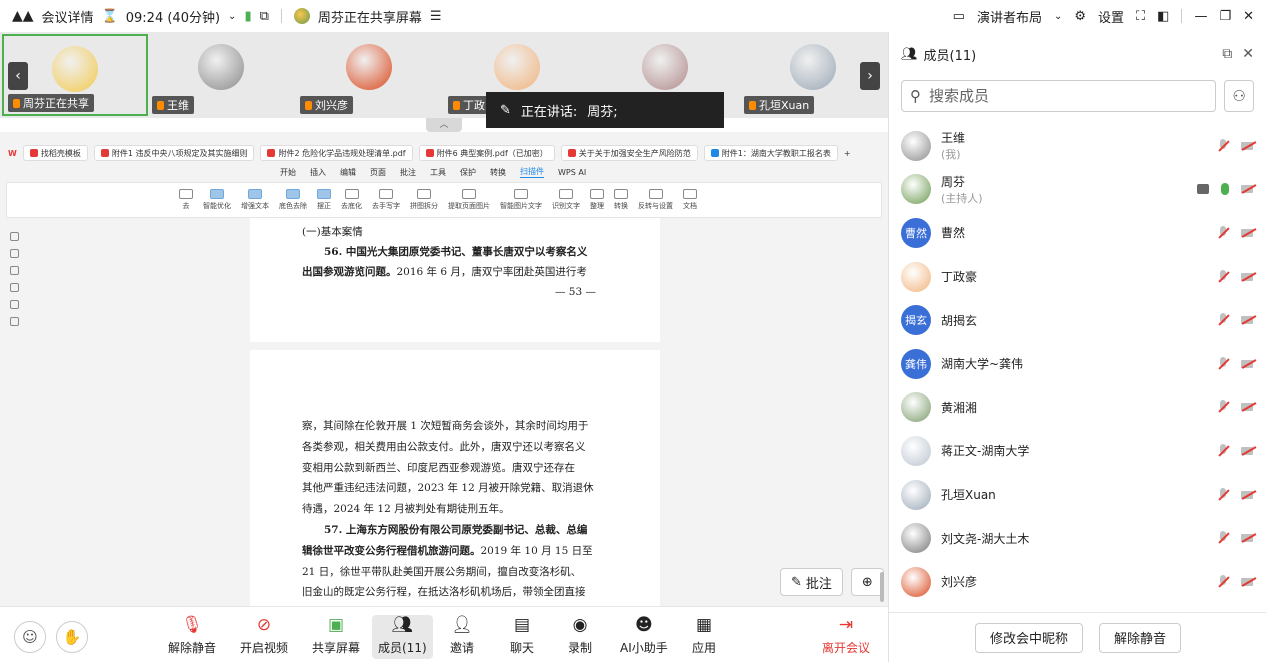  I want to click on wps-tab: 关于关于加强安全生产风险防范, so click(629, 153).